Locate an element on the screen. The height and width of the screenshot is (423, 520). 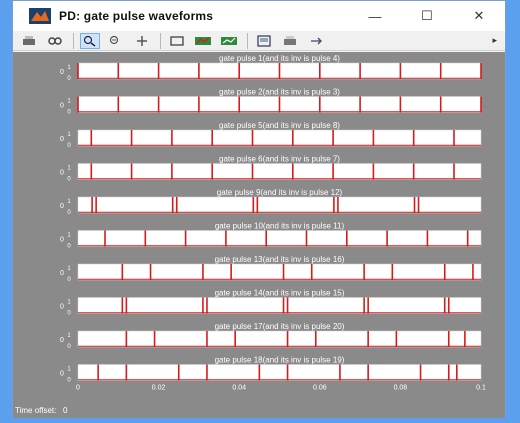
zoom-out-icon is located at coordinates (116, 41).